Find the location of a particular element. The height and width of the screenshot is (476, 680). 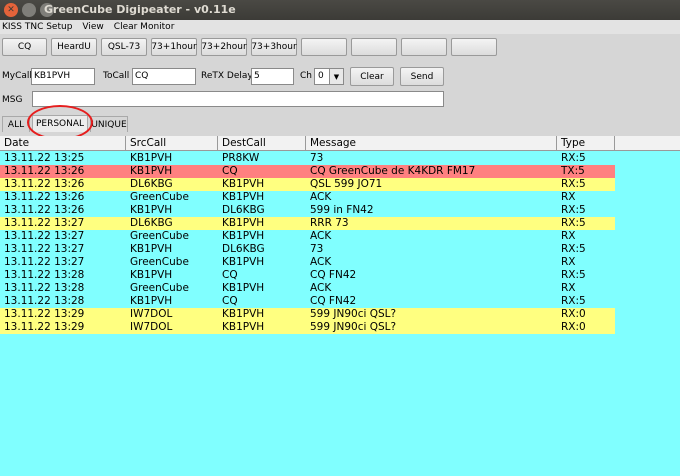

table-row: 13.11.22 13:27 KB1PVH DL6KBG 73 RX:5 is located at coordinates (307, 249).